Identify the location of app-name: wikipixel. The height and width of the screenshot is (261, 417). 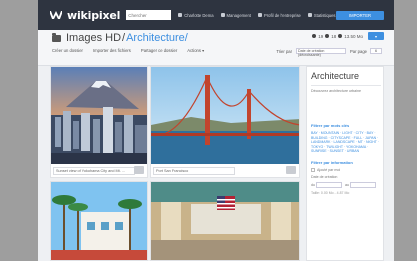
(94, 15).